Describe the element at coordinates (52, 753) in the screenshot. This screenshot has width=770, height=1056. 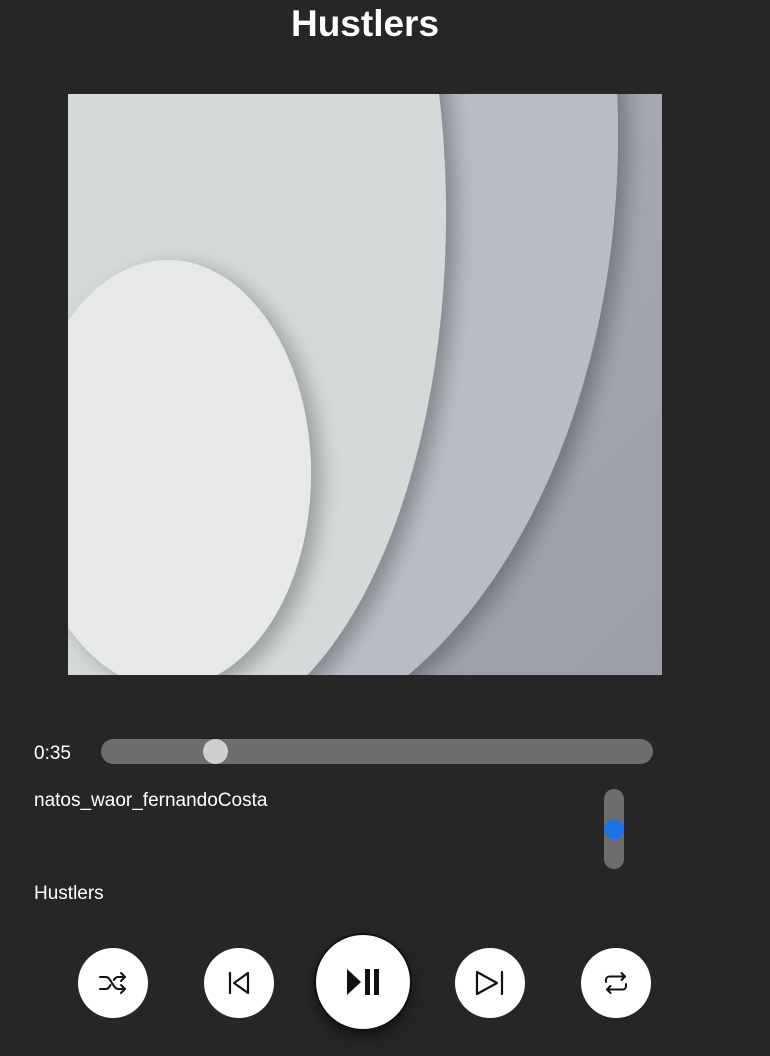
I see `current-time: 0:35` at that location.